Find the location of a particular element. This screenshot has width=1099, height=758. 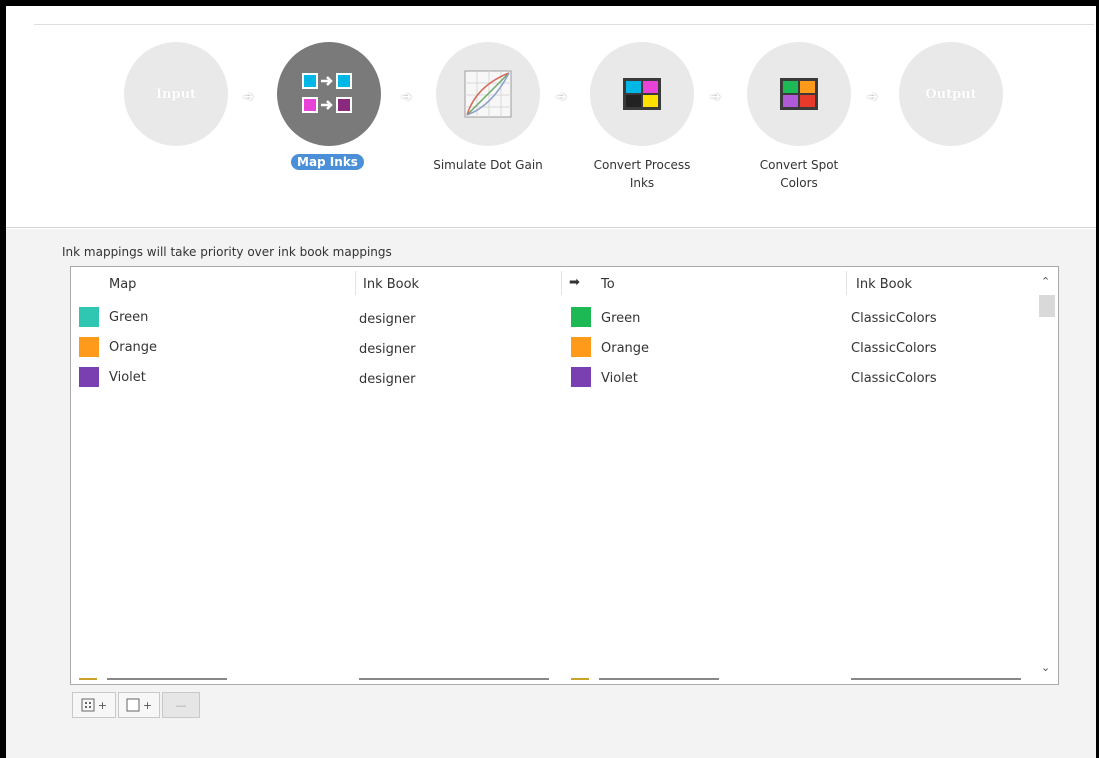

step-map-inks-label: Map Inks is located at coordinates (327, 162).